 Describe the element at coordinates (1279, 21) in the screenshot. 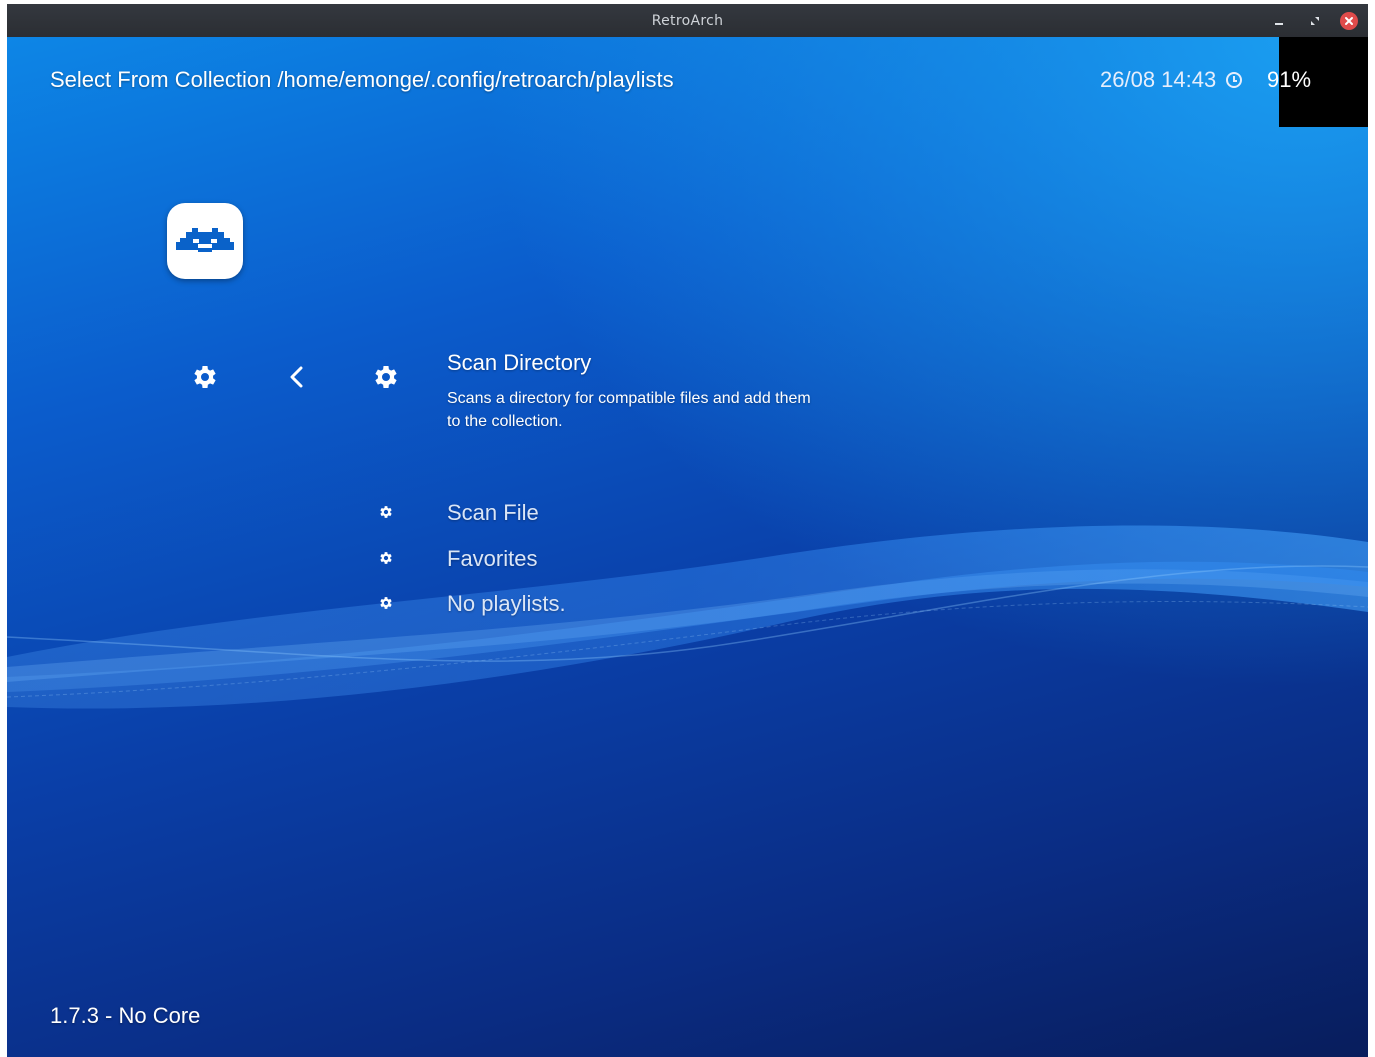

I see `minimize-icon` at that location.